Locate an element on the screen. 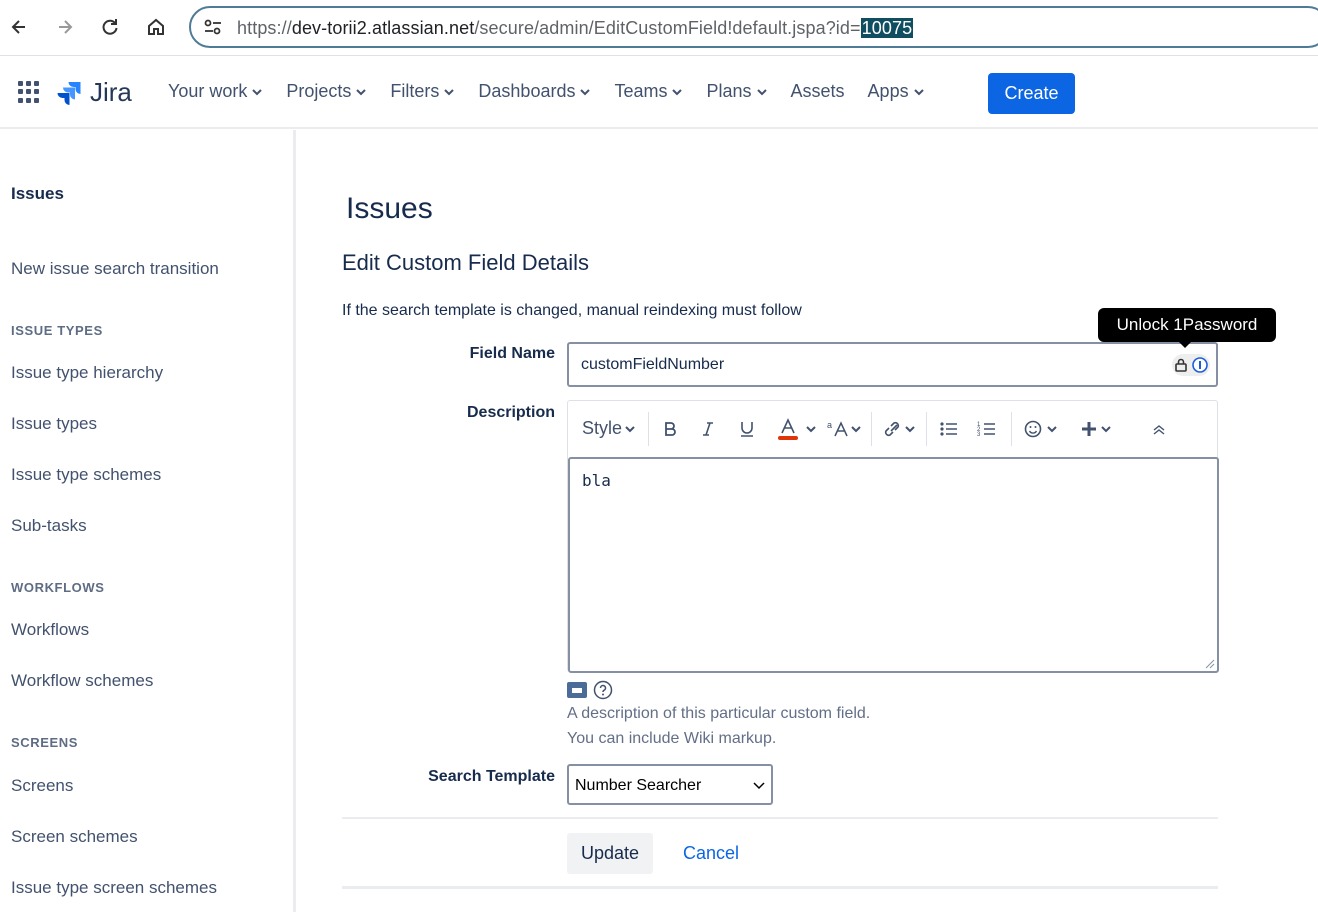  sidebar-item-screens: Screens is located at coordinates (42, 786).